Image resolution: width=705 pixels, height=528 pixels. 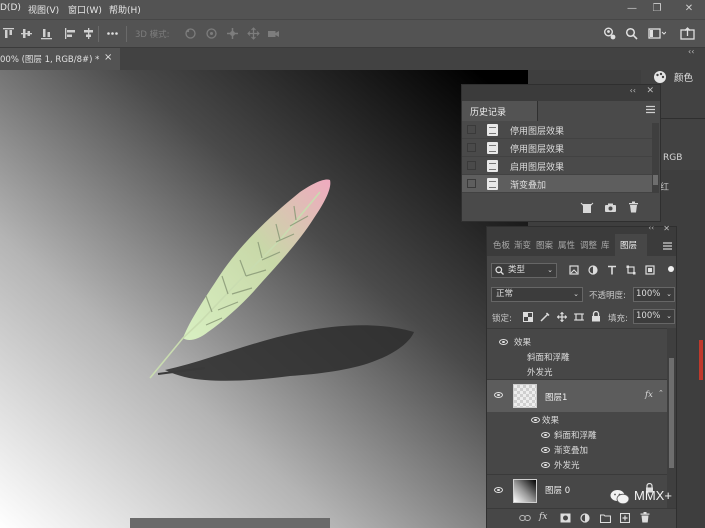 I want to click on delete-trash-icon, so click(x=633, y=207).